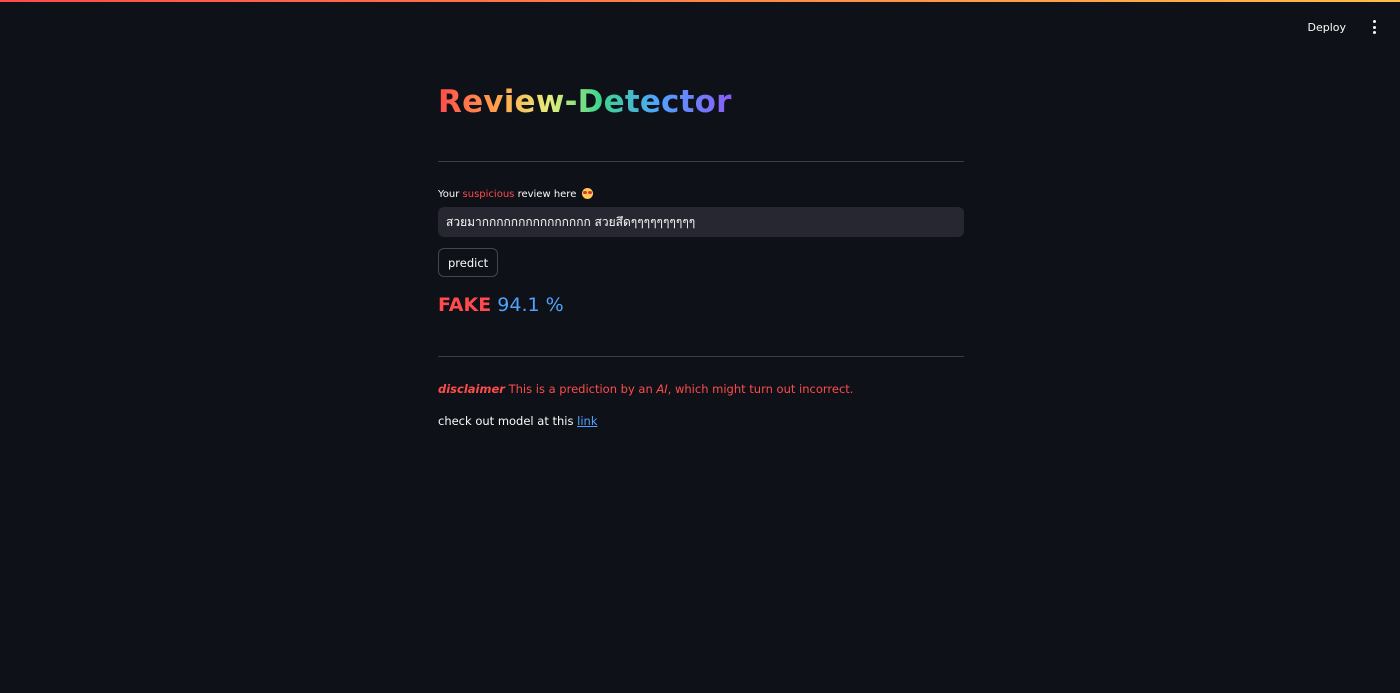  I want to click on label-suffix: review here, so click(547, 194).